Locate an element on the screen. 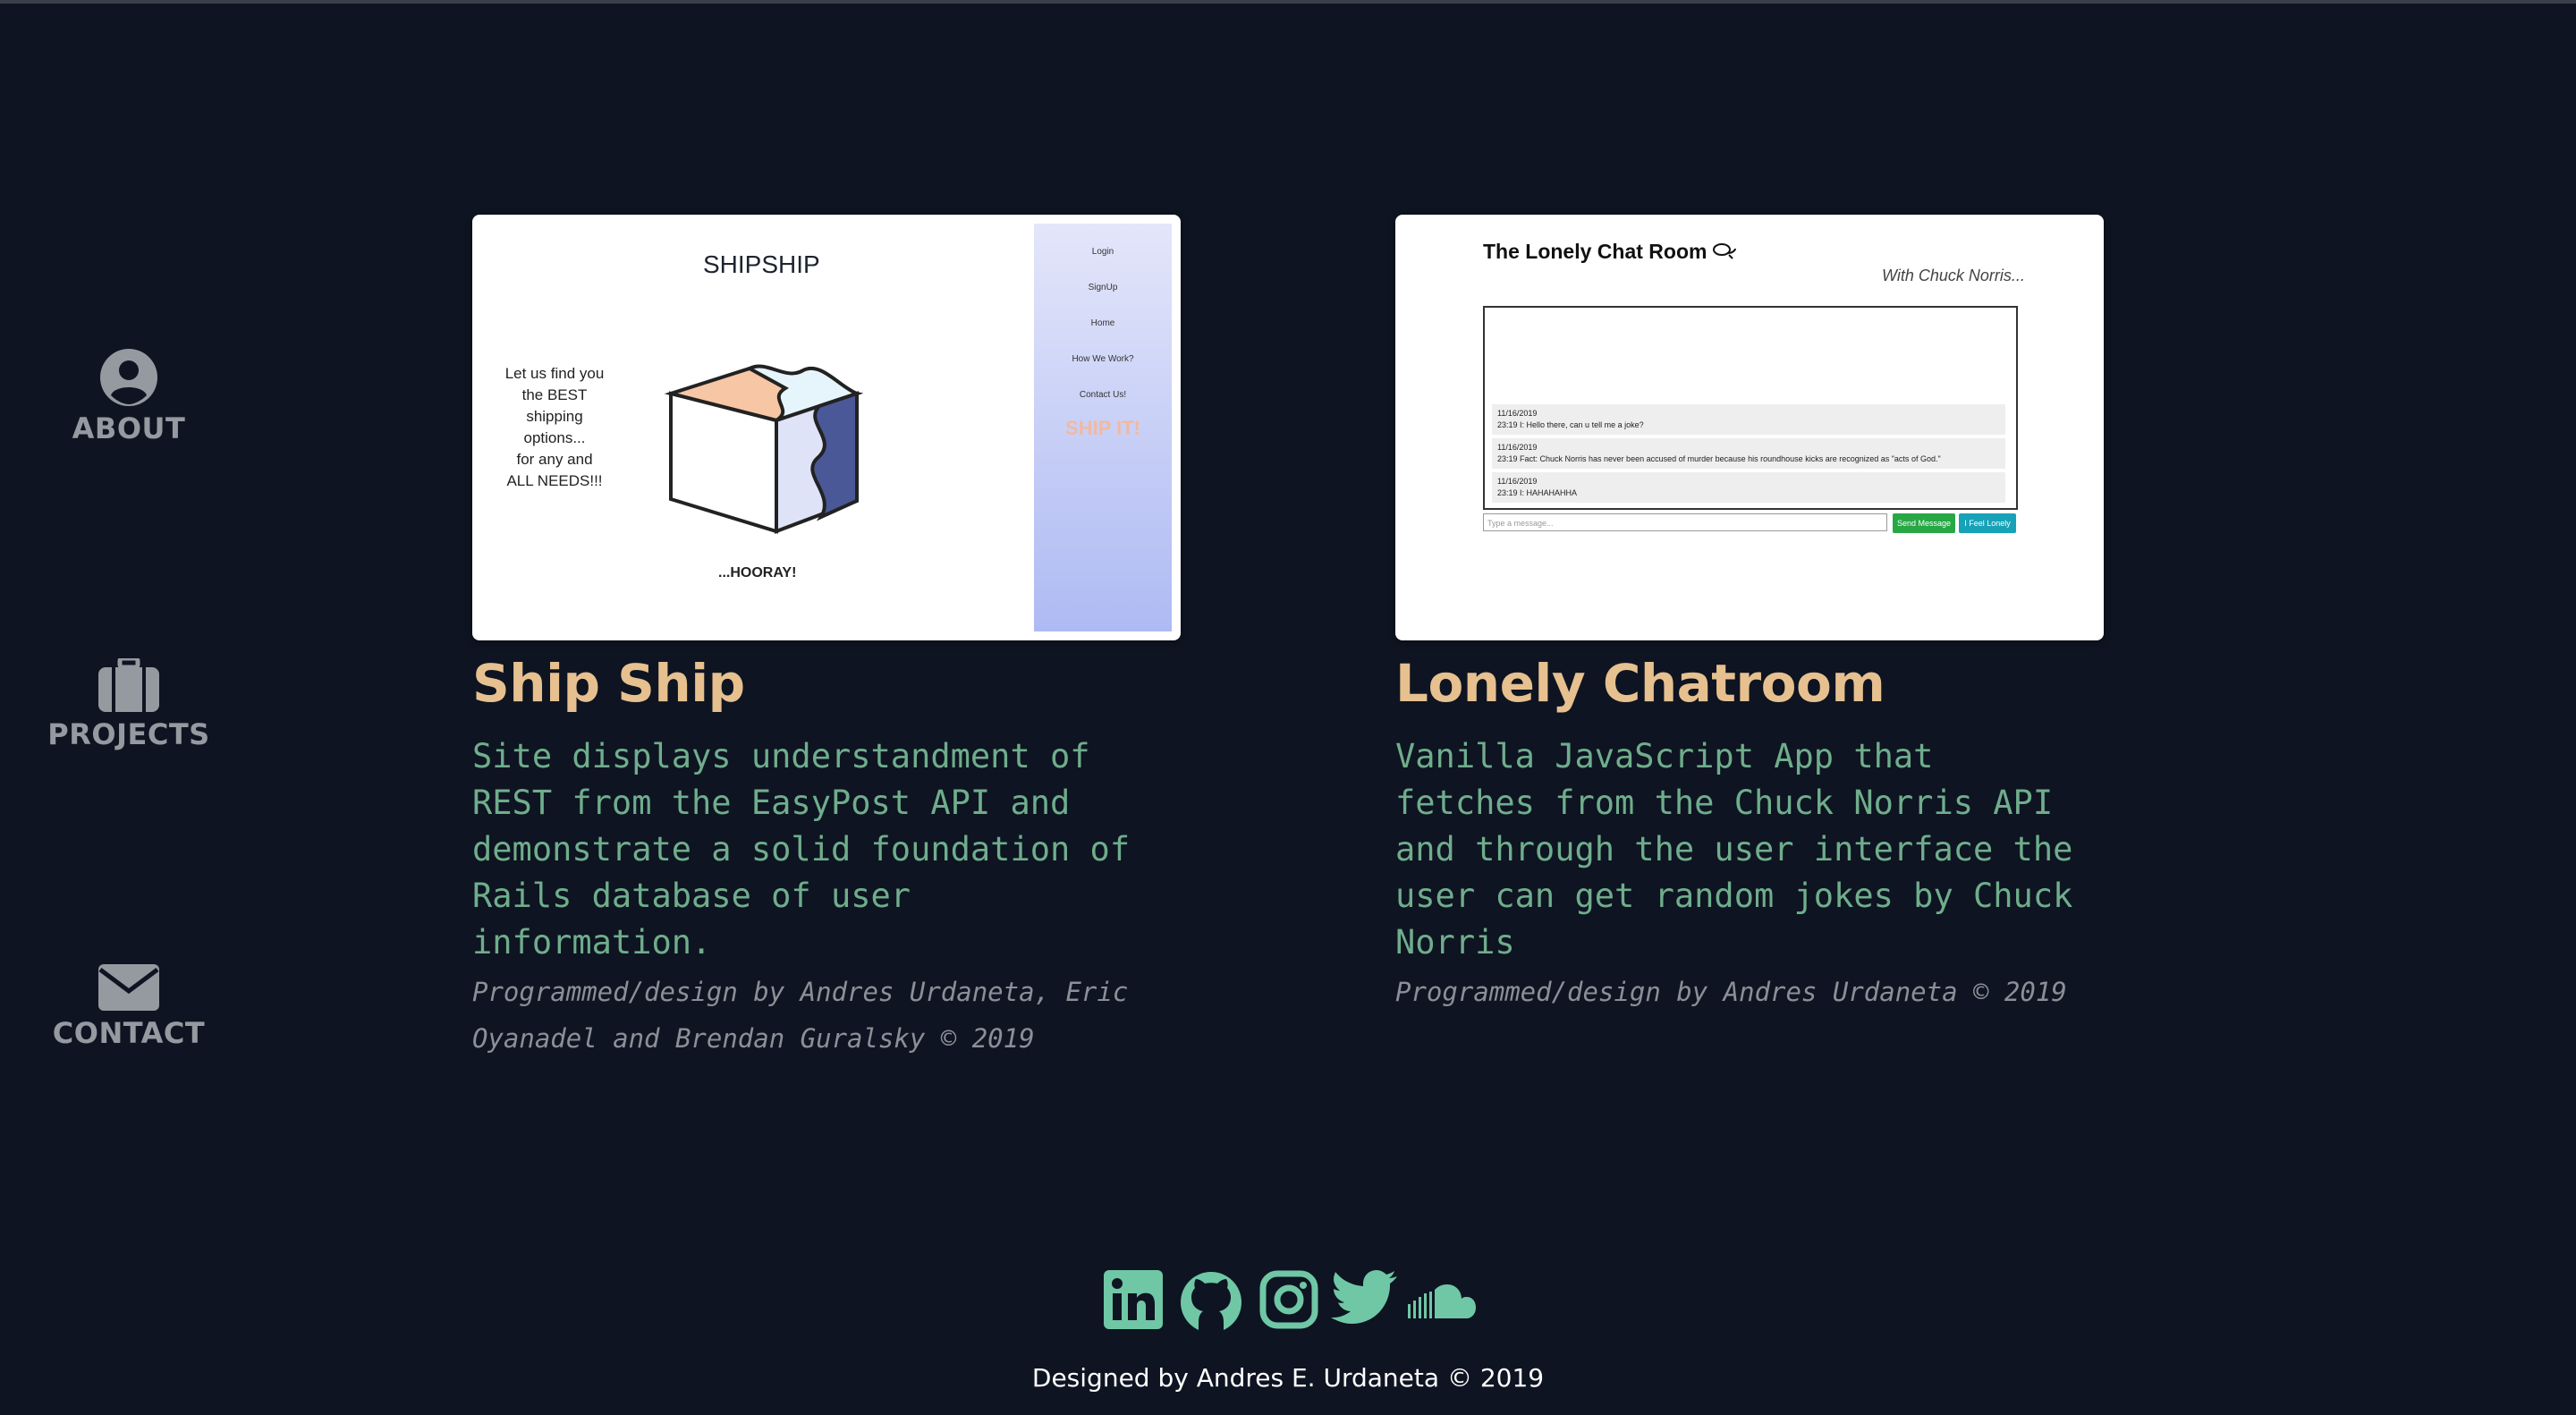 The height and width of the screenshot is (1415, 2576). nav-contact-label: CONTACT is located at coordinates (129, 1033).